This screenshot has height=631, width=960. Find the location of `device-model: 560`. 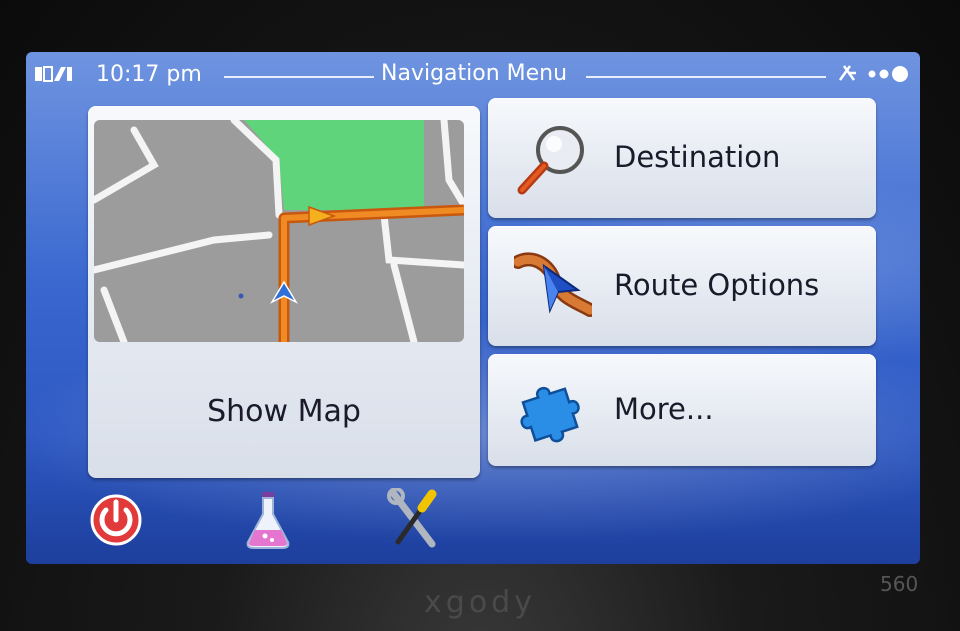

device-model: 560 is located at coordinates (899, 584).